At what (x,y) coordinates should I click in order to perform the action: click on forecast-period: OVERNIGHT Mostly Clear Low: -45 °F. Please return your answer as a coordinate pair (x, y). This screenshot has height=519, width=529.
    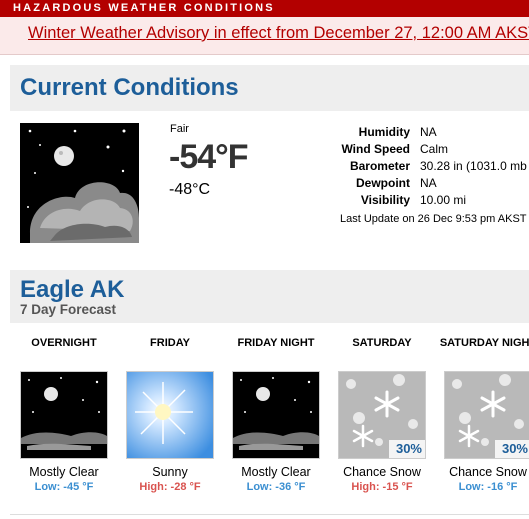
    Looking at the image, I should click on (64, 415).